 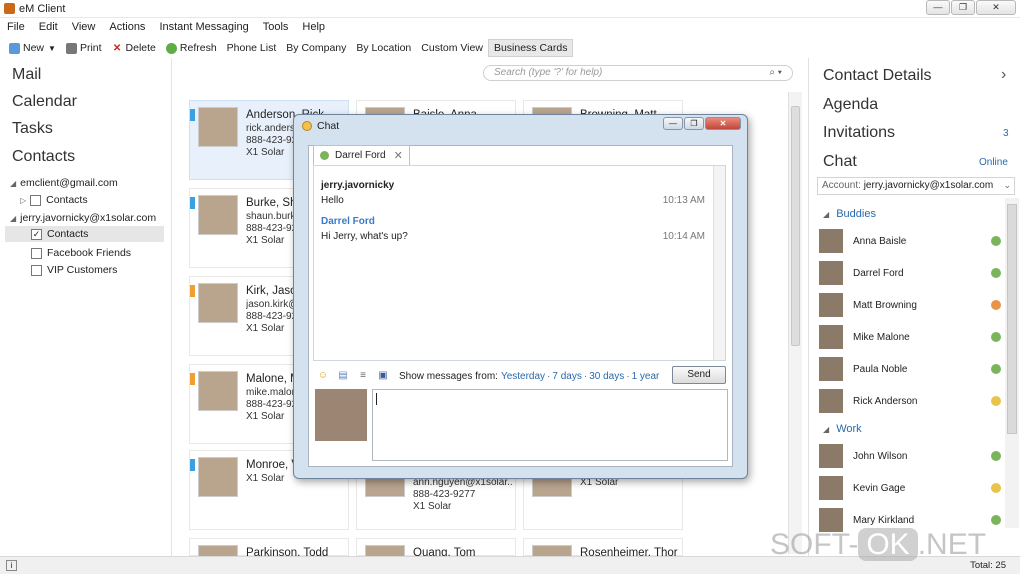 I want to click on contact-card-quang: Quang, Tom, so click(x=436, y=556).